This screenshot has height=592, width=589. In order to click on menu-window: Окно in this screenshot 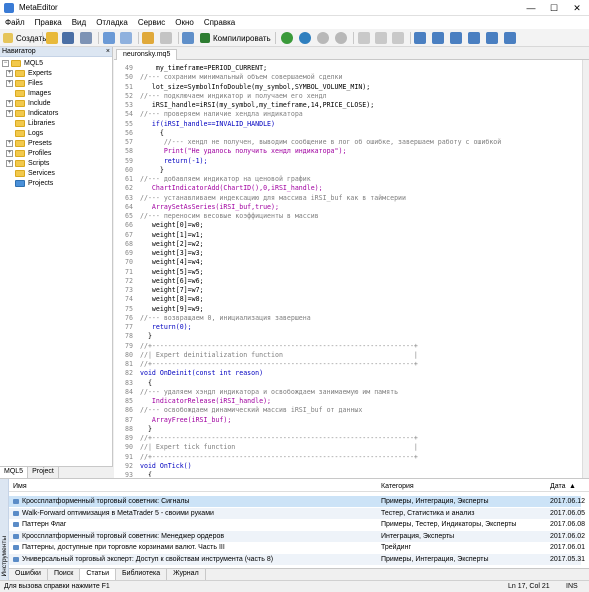, I will do `click(184, 22)`.